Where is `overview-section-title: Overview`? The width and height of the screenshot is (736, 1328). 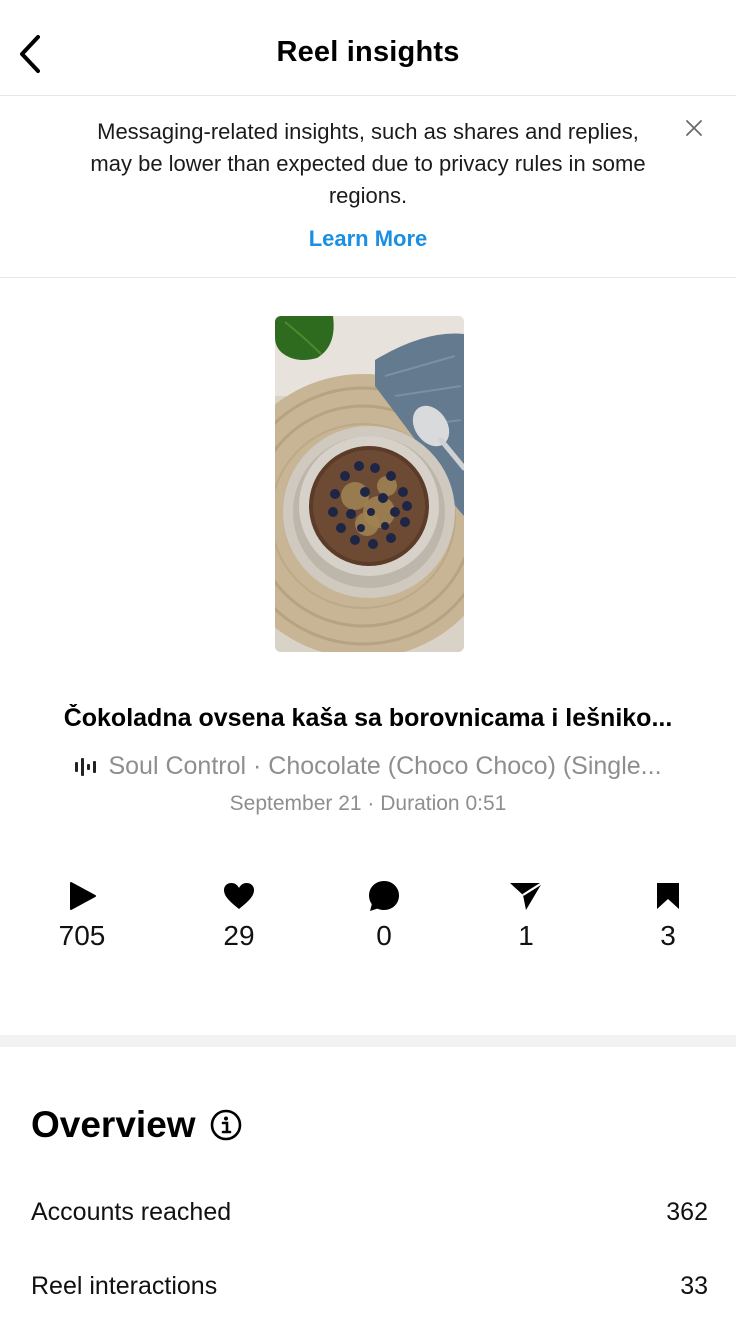 overview-section-title: Overview is located at coordinates (136, 1125).